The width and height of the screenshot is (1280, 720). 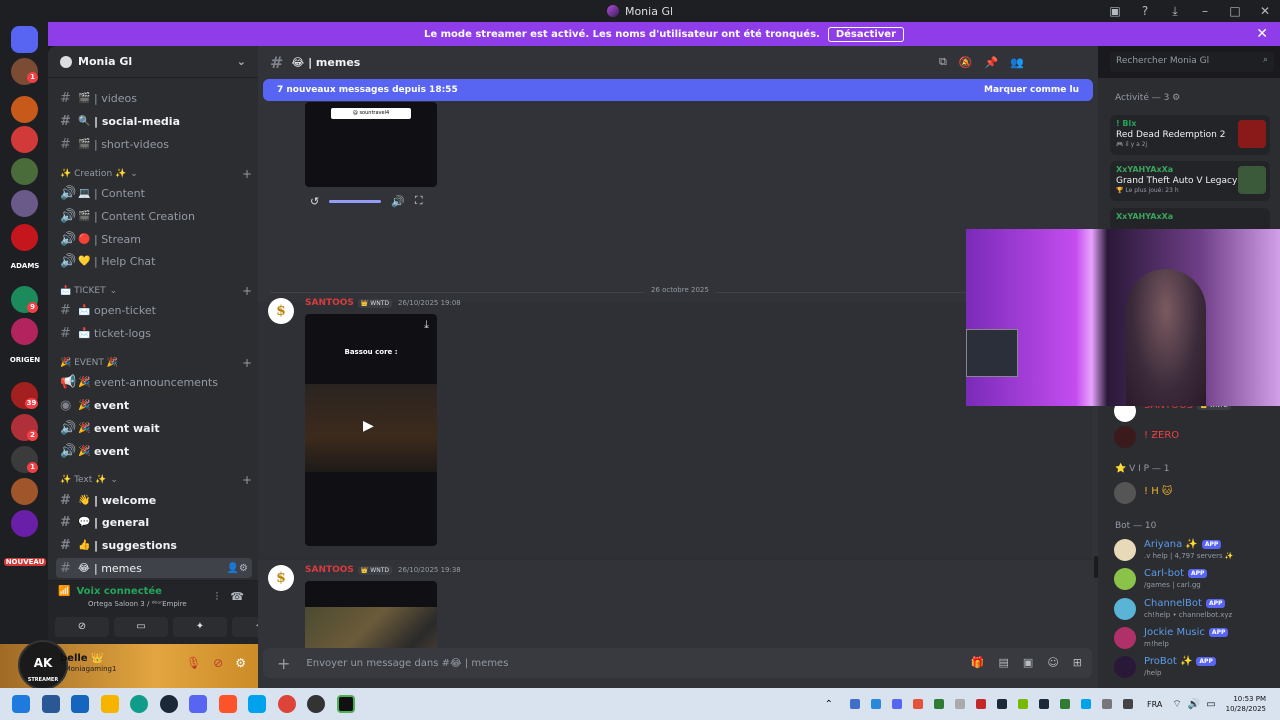 I want to click on avatar: $, so click(x=281, y=311).